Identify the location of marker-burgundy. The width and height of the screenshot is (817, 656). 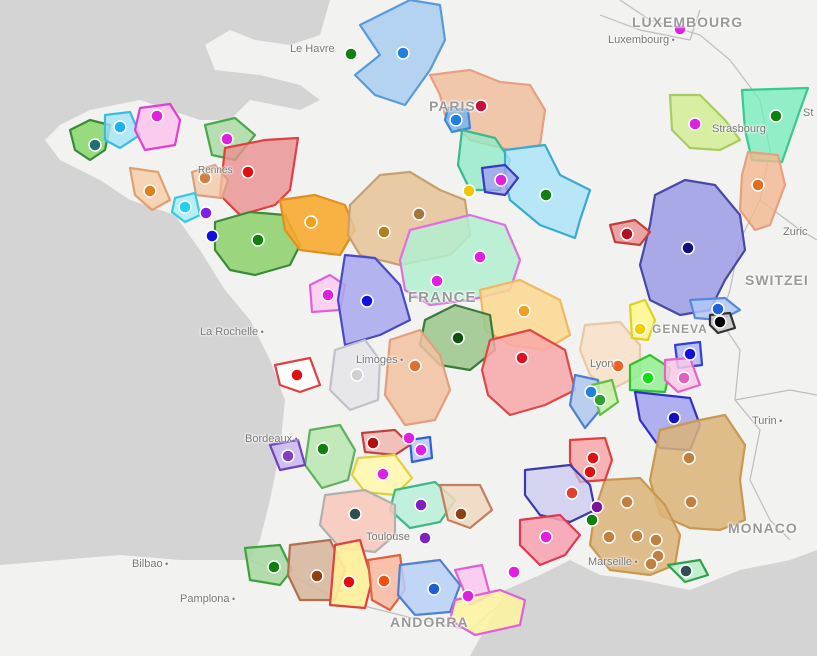
(524, 311).